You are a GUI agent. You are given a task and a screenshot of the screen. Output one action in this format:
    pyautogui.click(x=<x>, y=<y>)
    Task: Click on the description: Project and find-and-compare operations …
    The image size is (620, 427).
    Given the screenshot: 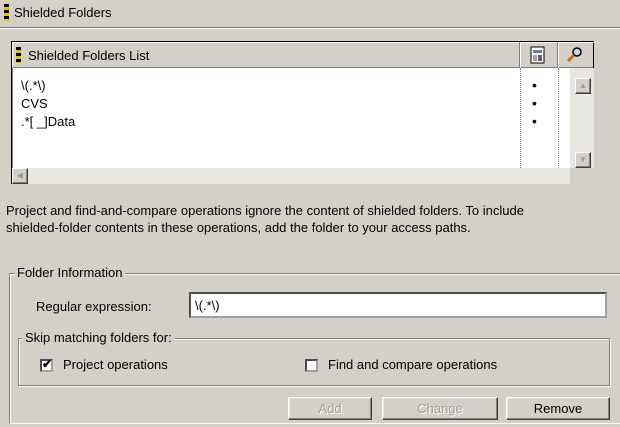 What is the action you would take?
    pyautogui.click(x=313, y=219)
    